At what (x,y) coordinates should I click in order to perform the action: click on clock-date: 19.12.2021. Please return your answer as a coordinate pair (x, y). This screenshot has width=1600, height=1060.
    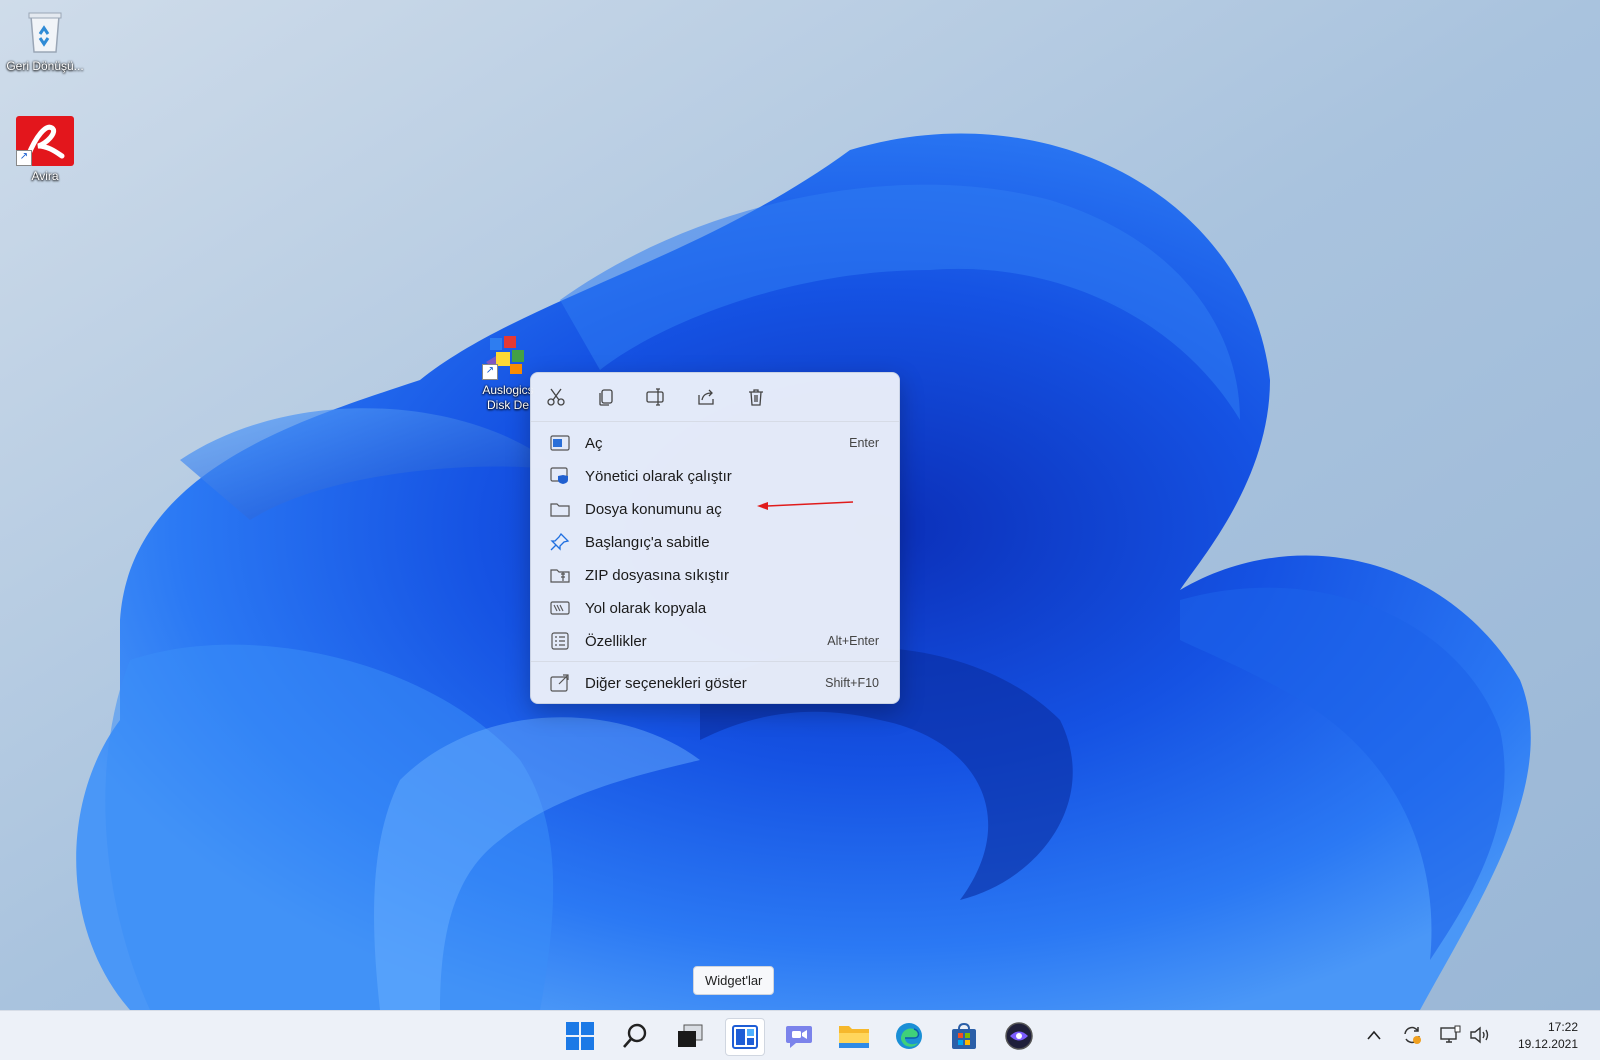
    Looking at the image, I should click on (1547, 1044).